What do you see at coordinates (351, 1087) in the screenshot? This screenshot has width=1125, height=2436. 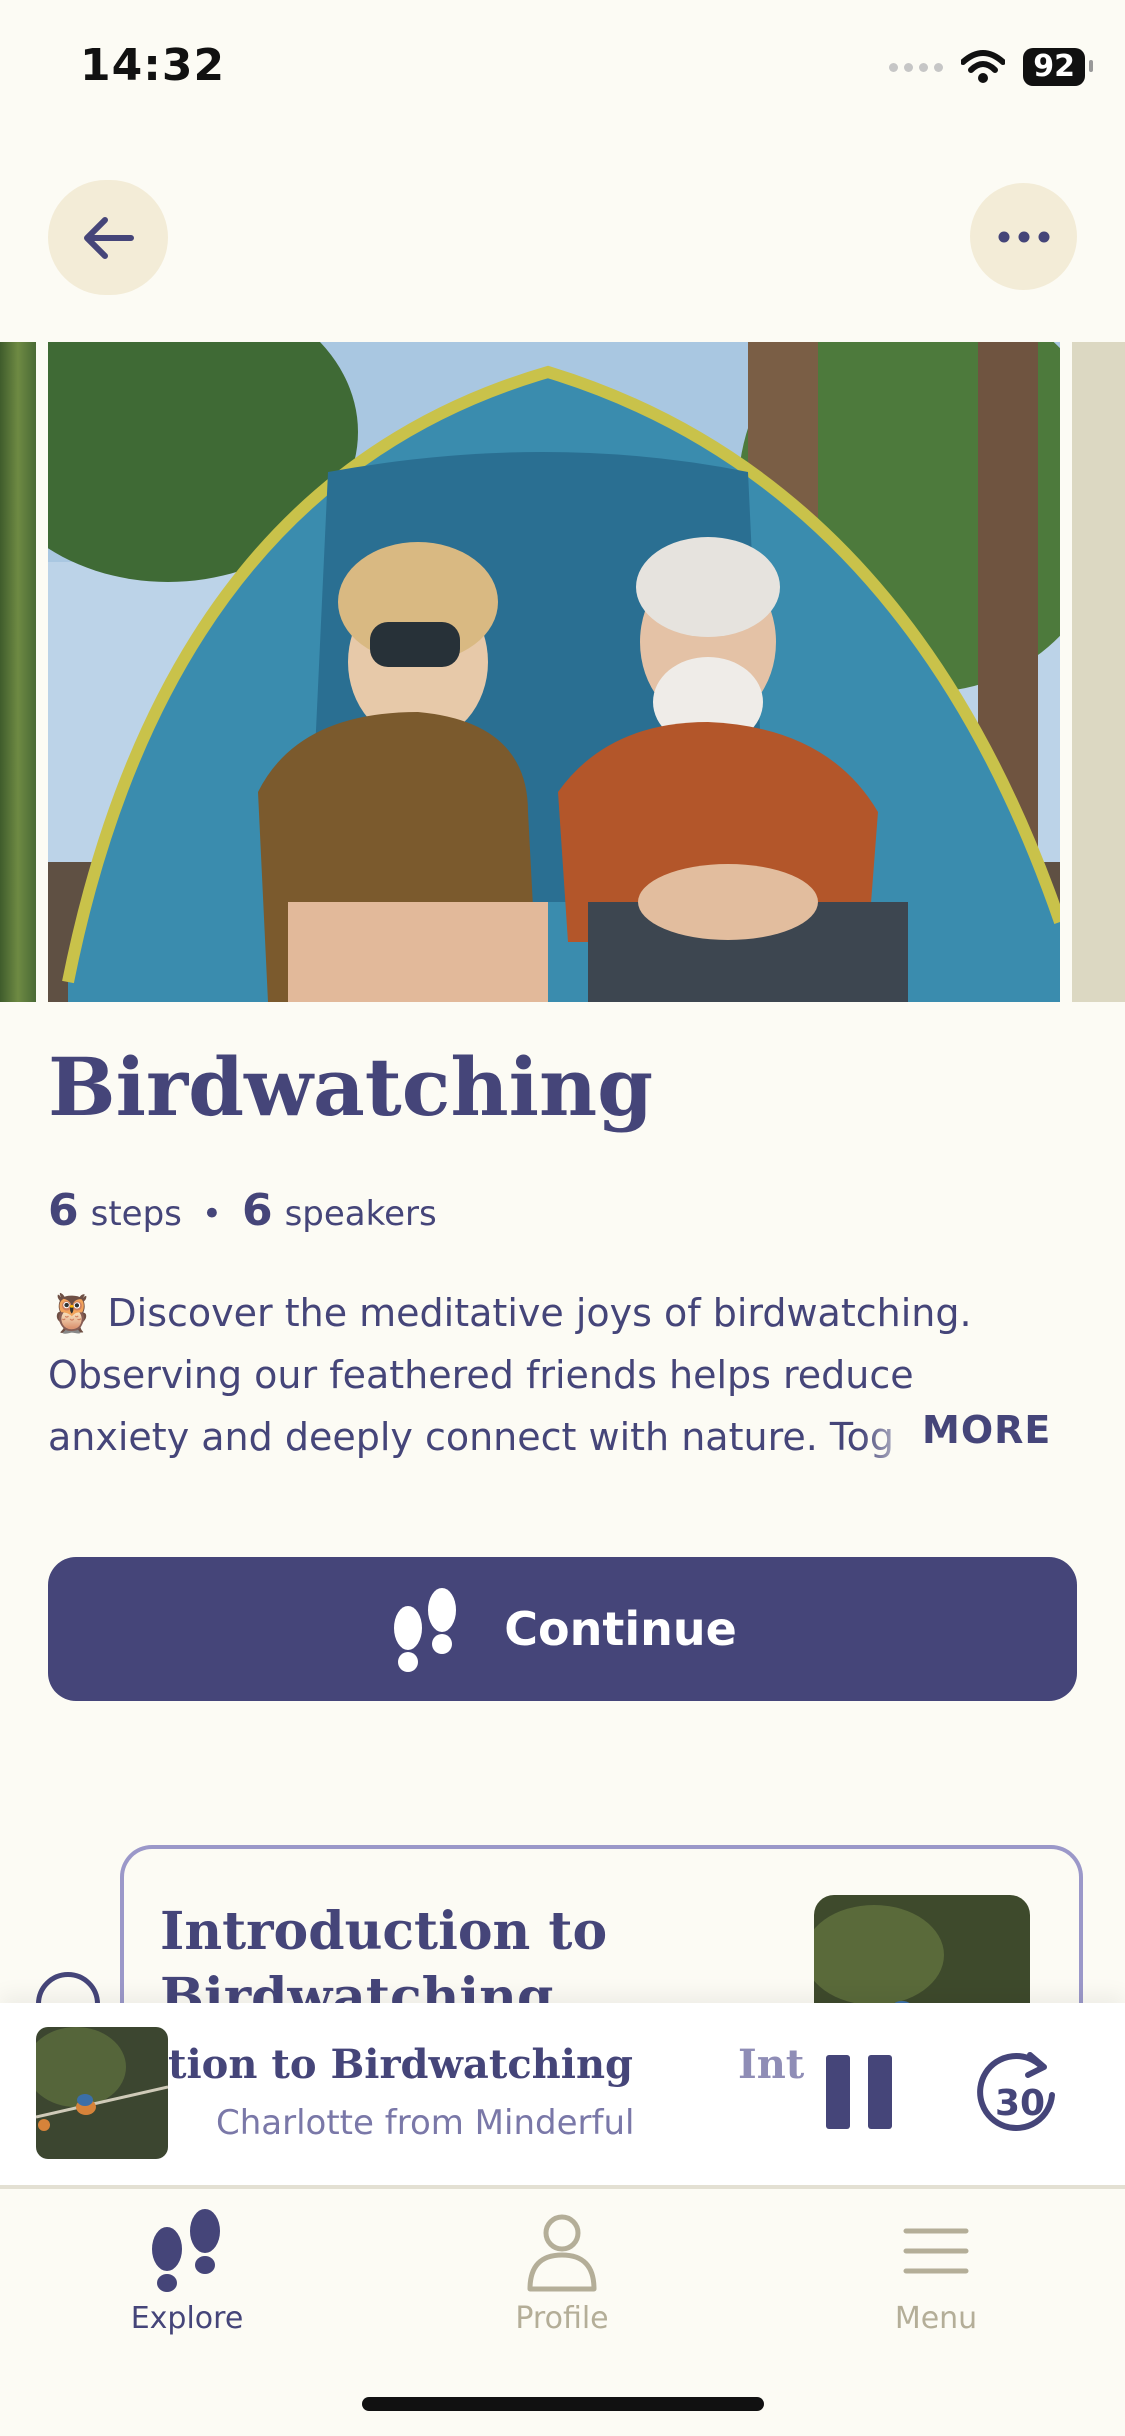 I see `page-title: Birdwatching` at bounding box center [351, 1087].